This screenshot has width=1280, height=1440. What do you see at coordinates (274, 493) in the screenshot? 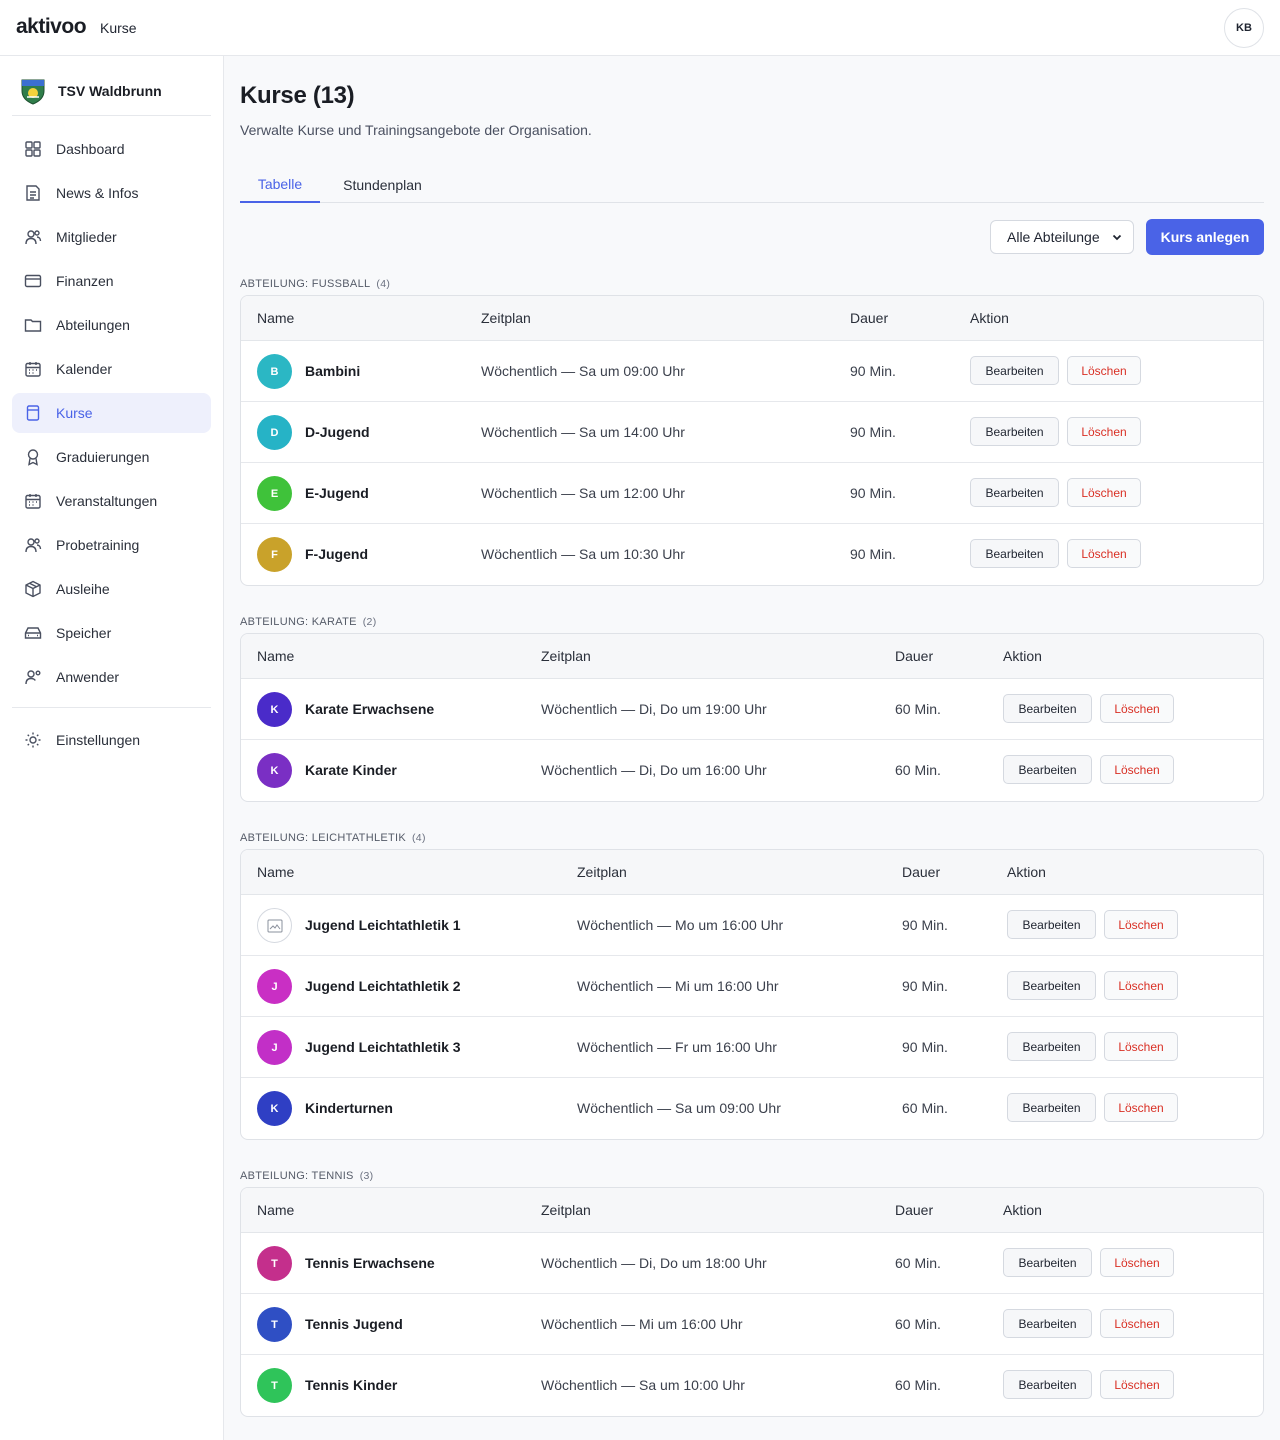
I see `course-avatar: E` at bounding box center [274, 493].